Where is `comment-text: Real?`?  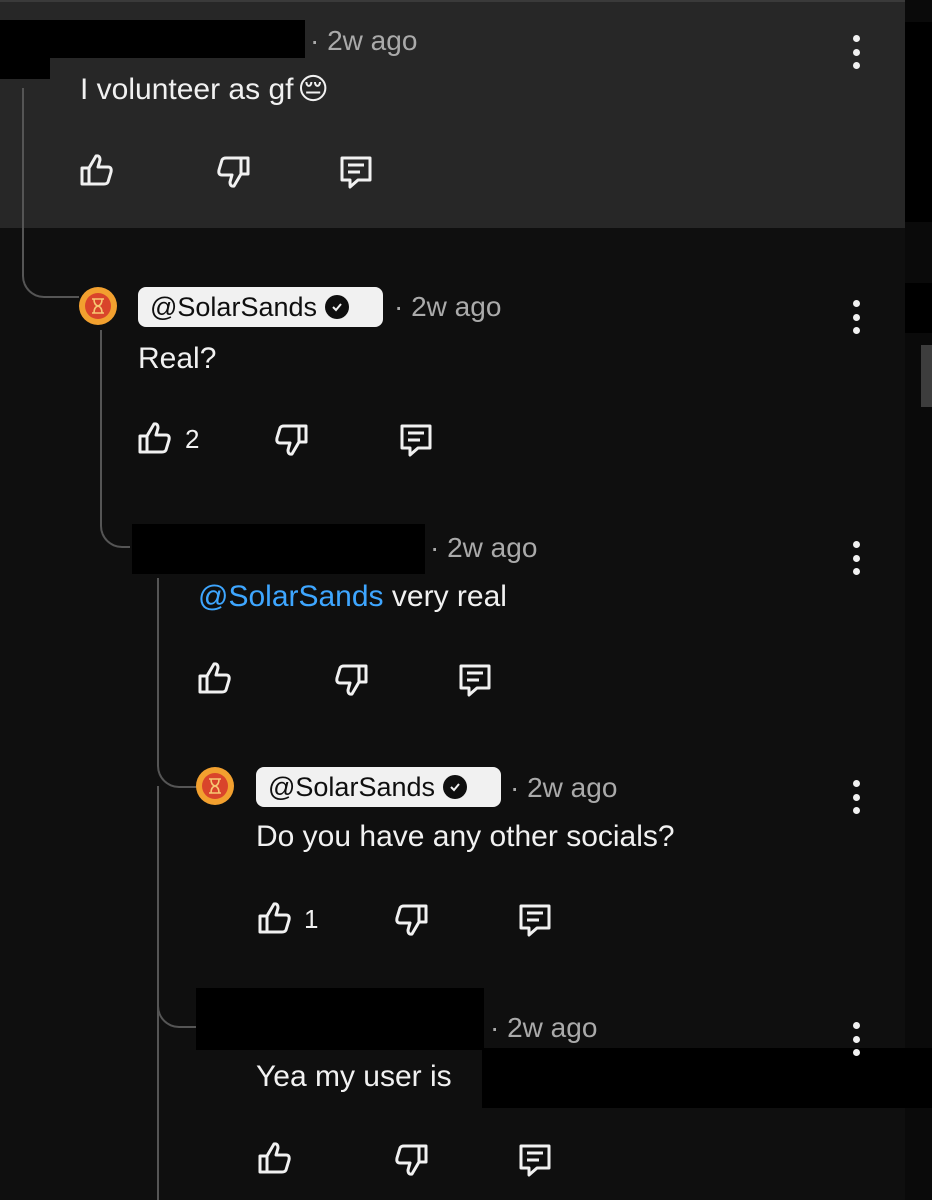 comment-text: Real? is located at coordinates (177, 358).